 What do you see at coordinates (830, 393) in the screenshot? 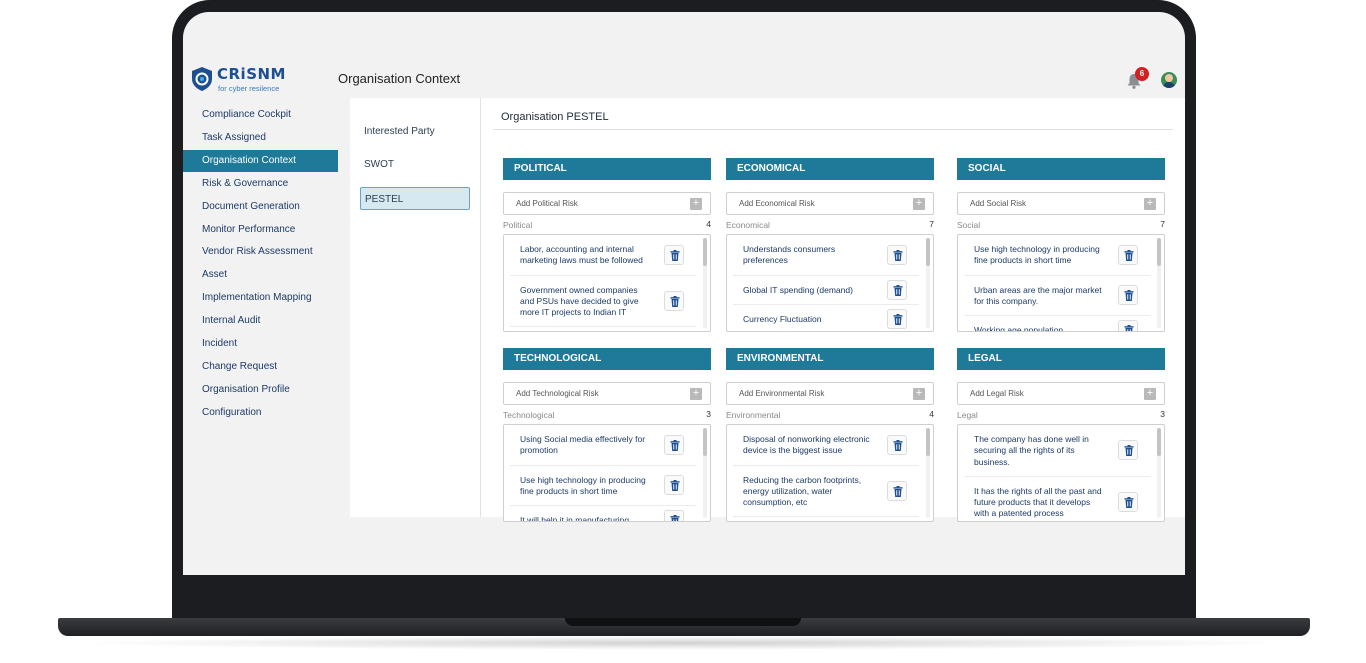
I see `add-risk-input: Add Environmental Risk +` at bounding box center [830, 393].